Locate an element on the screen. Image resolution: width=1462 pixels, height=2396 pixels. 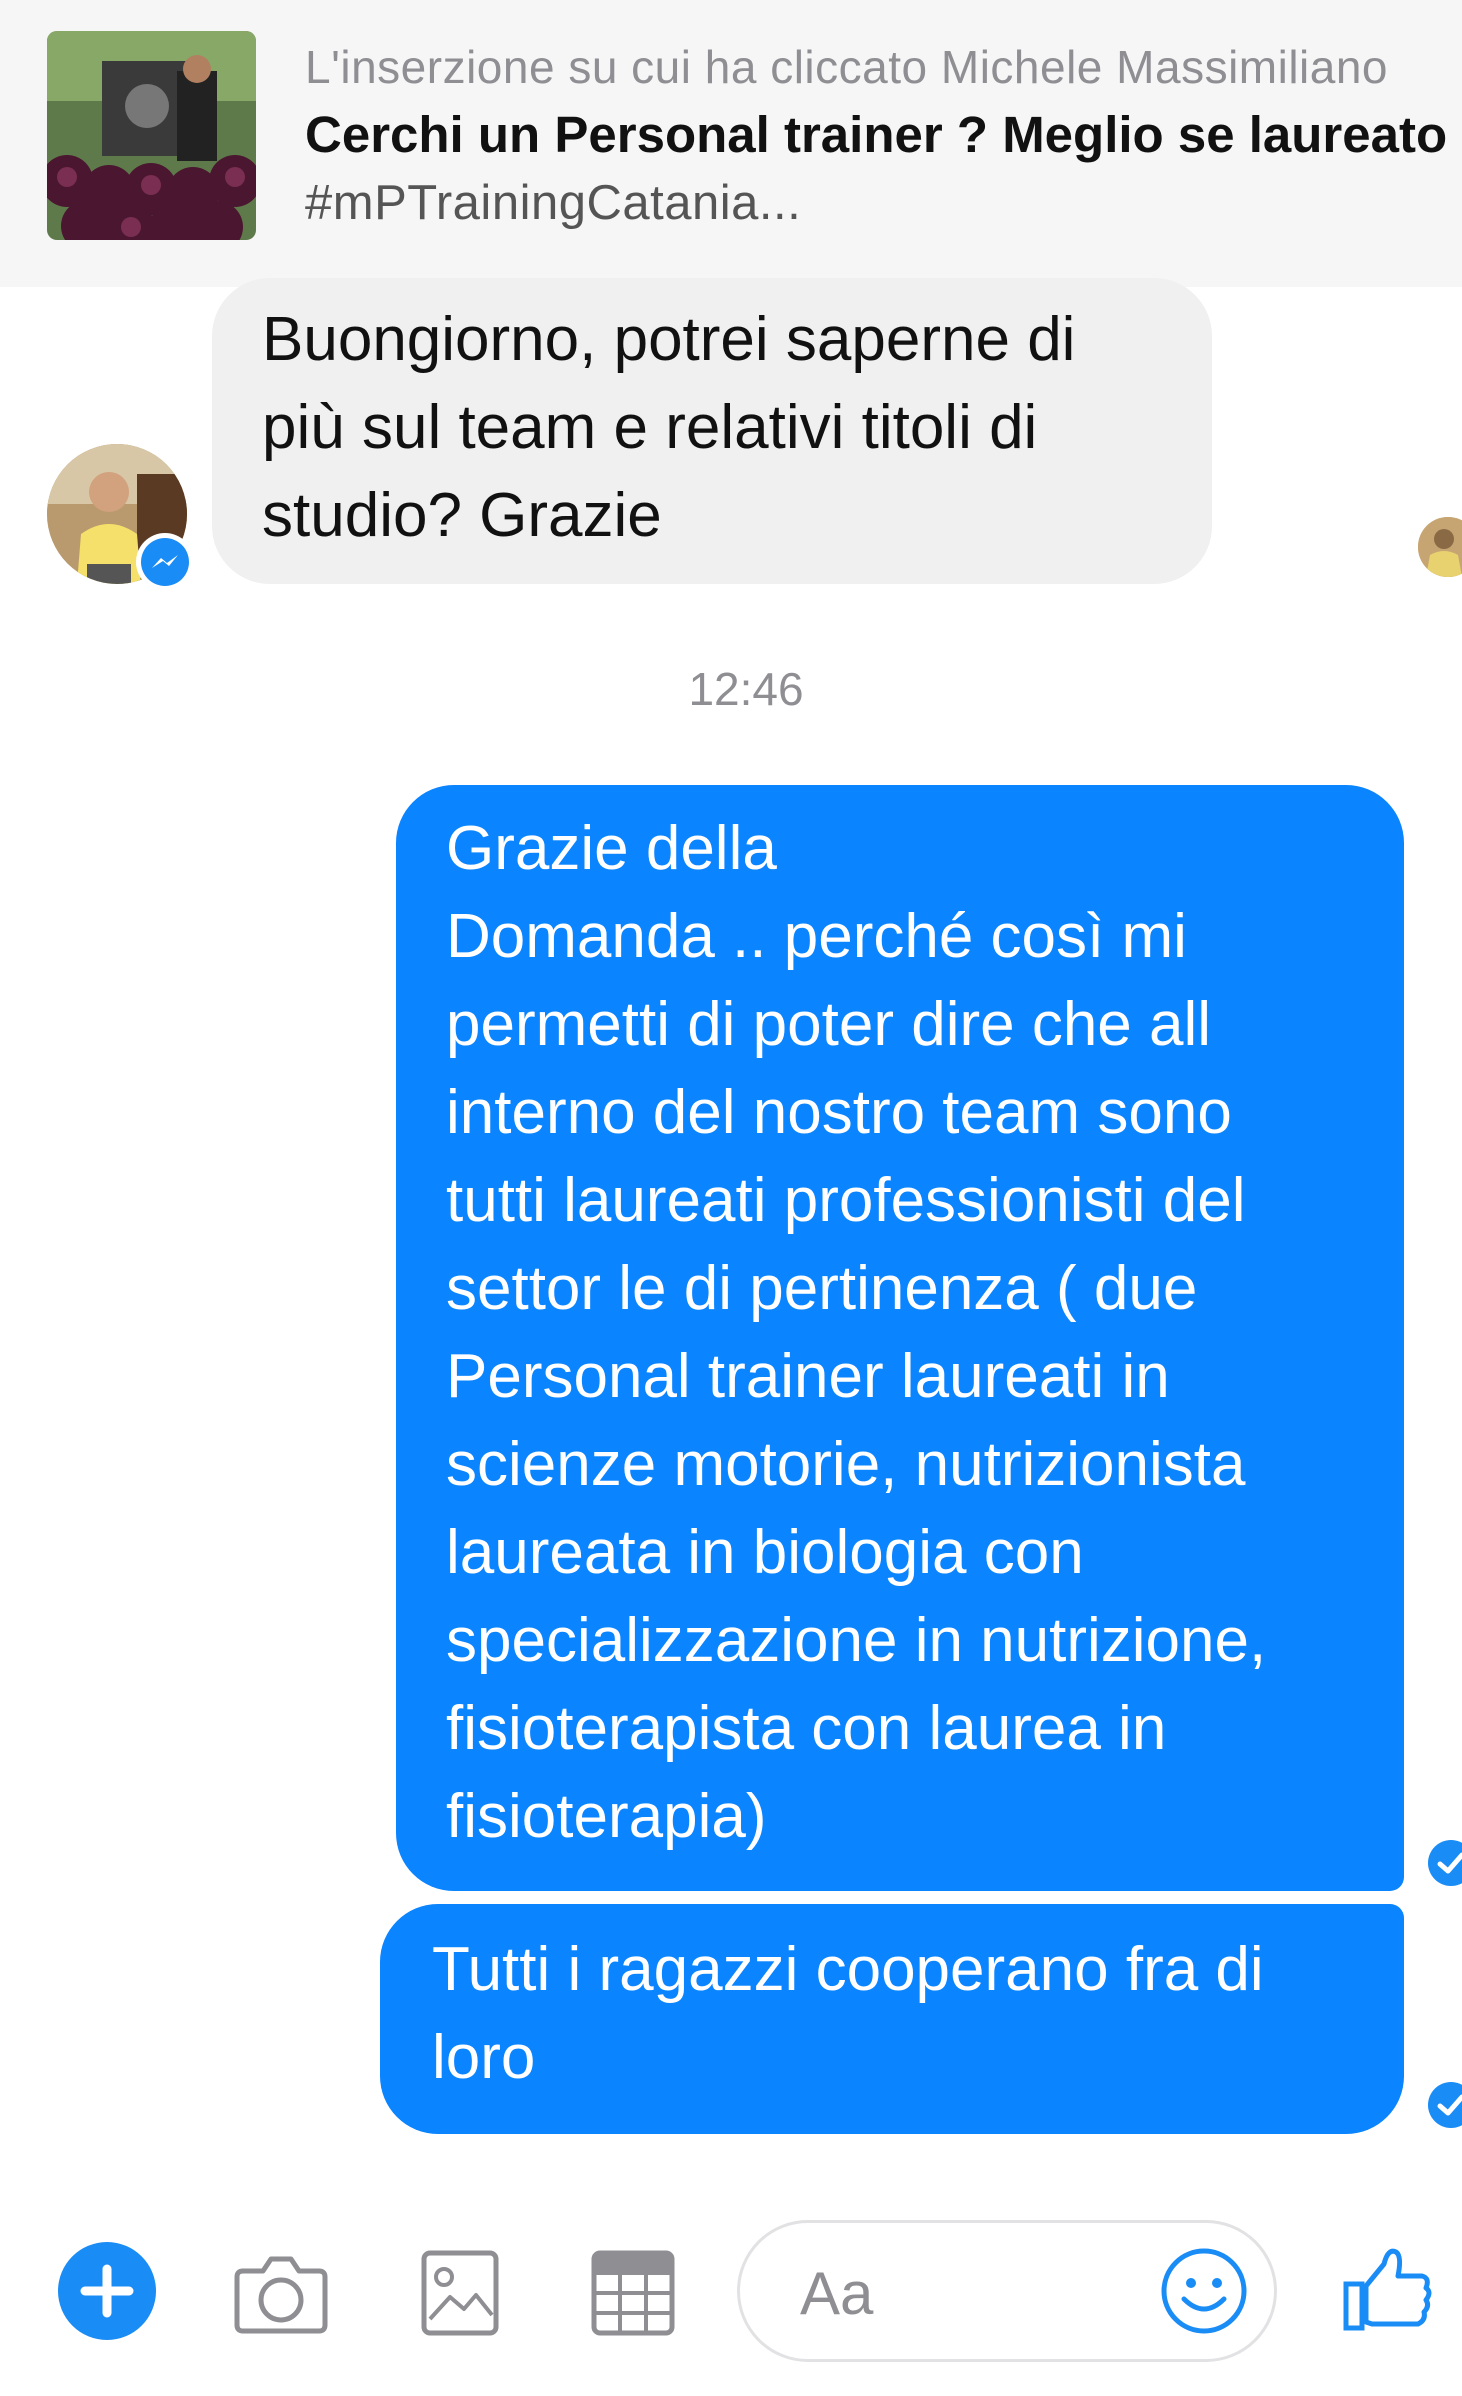
message-line: più sul team e relativi titoli di is located at coordinates (650, 427).